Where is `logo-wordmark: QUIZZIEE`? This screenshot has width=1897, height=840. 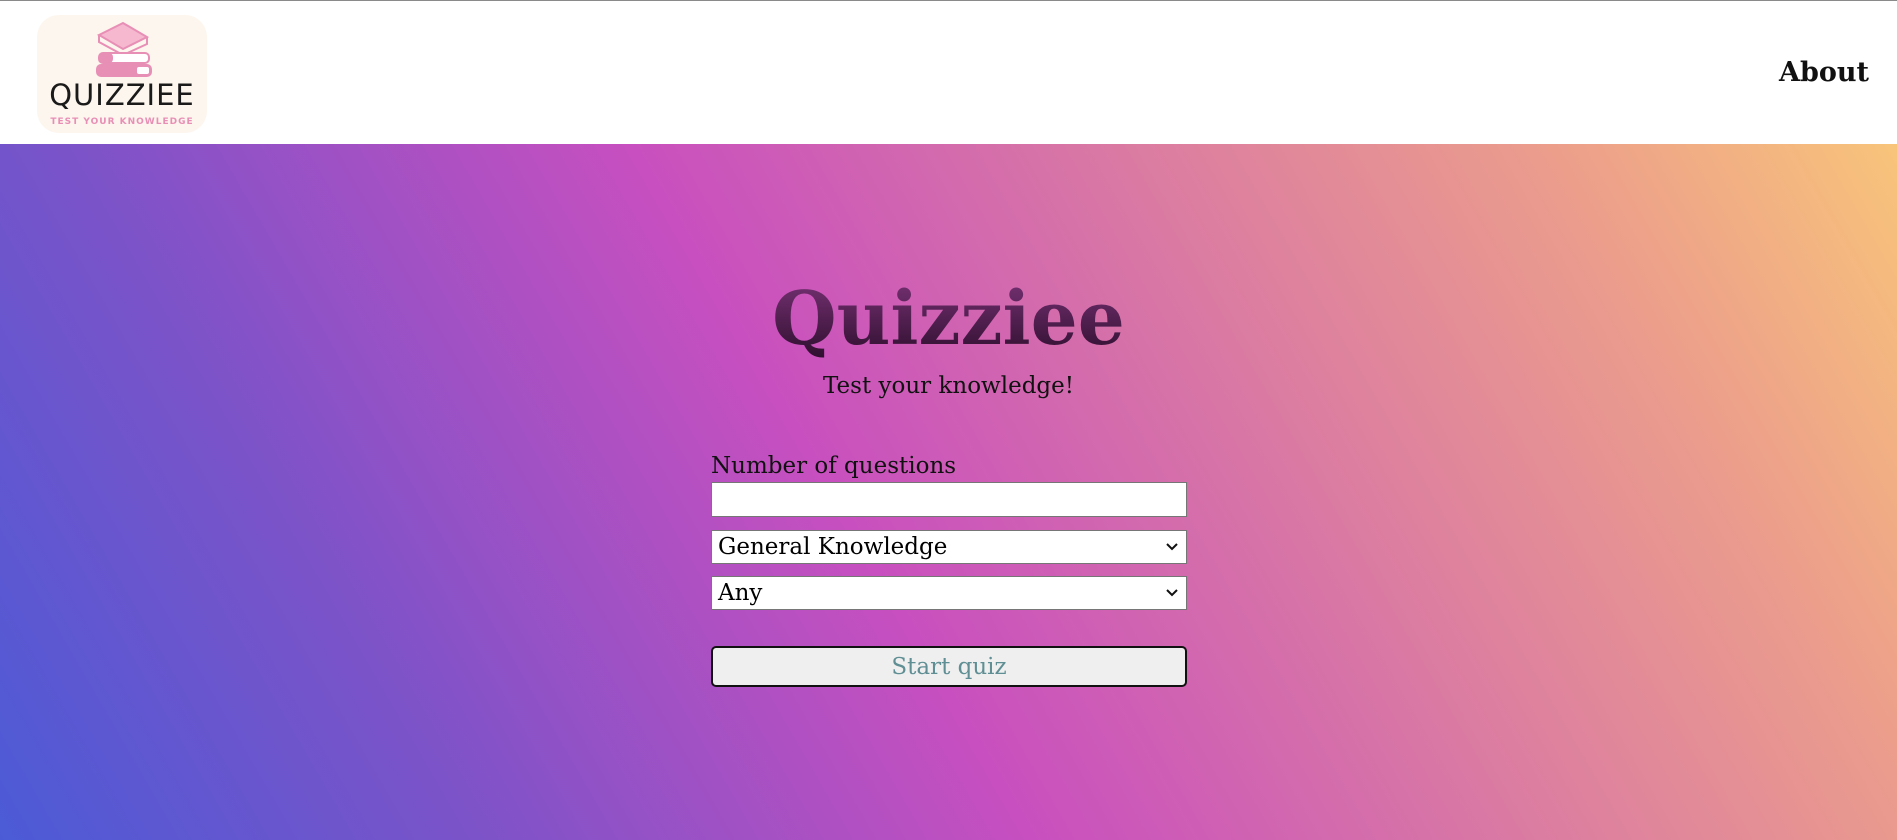
logo-wordmark: QUIZZIEE is located at coordinates (122, 95).